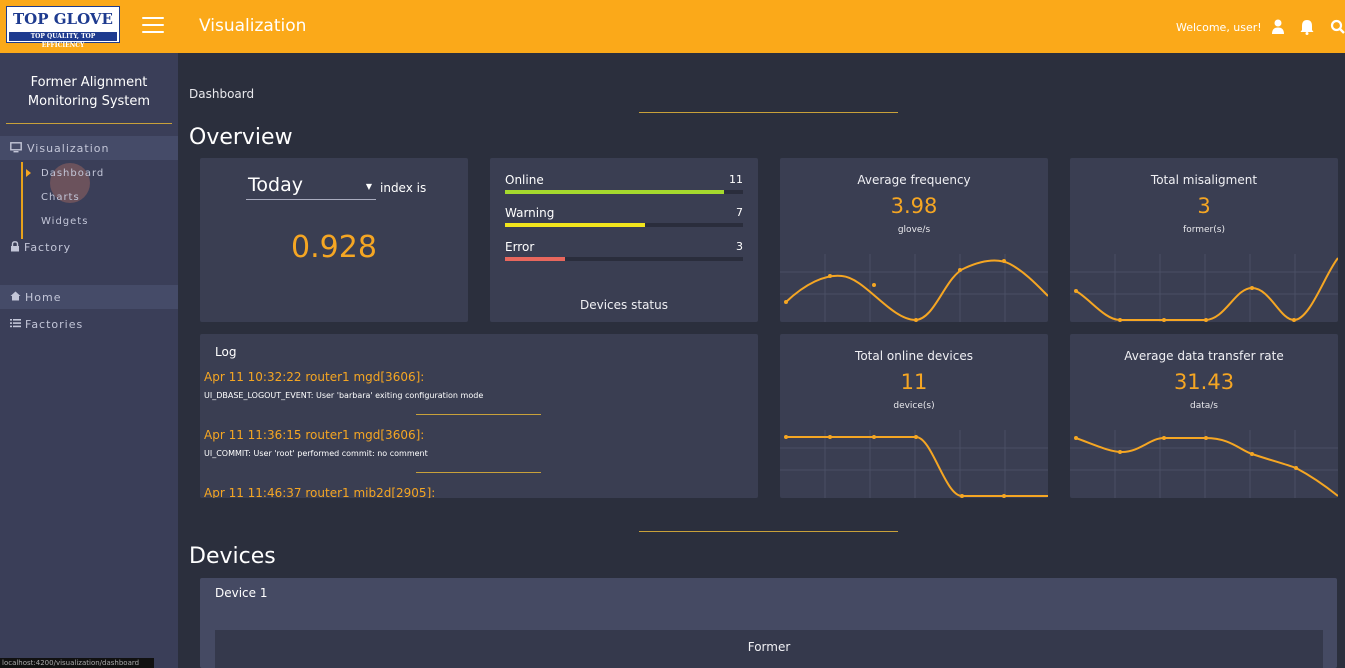  What do you see at coordinates (1204, 230) in the screenshot?
I see `metric-unit: former(s)` at bounding box center [1204, 230].